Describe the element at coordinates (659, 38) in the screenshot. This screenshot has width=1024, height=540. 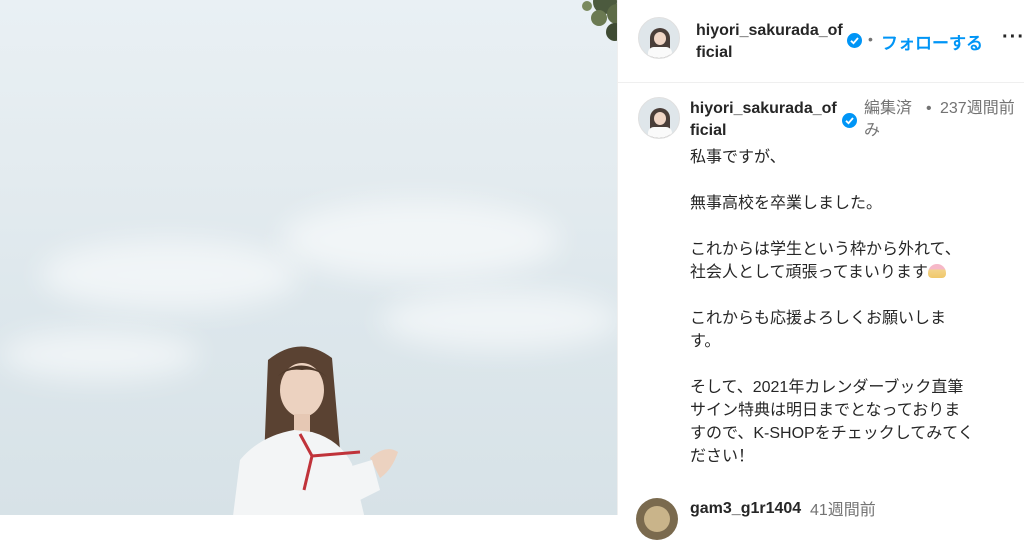
I see `author-avatar` at that location.